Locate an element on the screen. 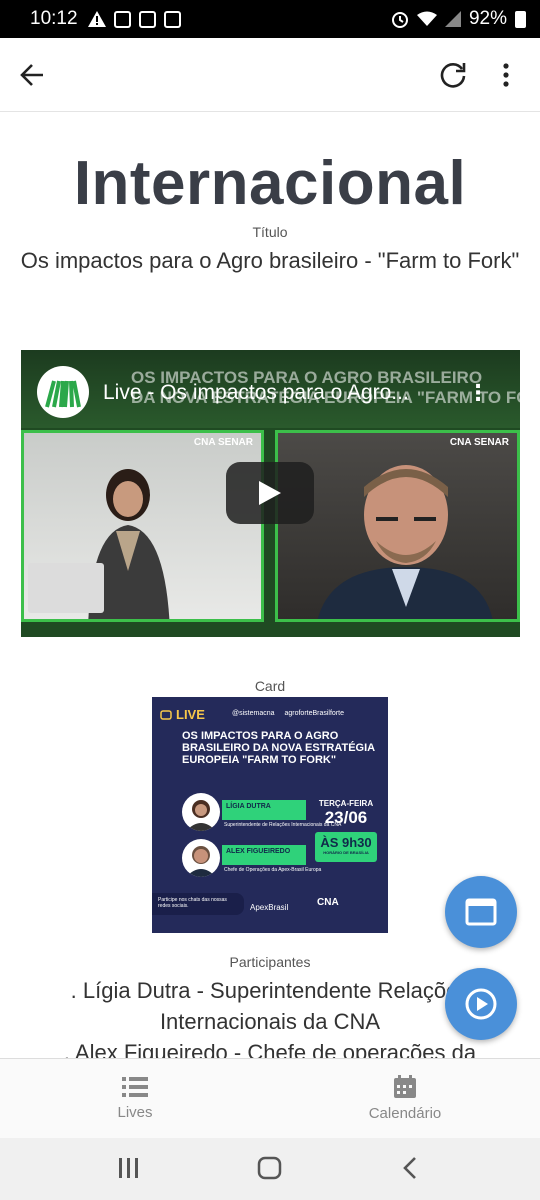  event-weekday: TERÇA-FEIRA is located at coordinates (346, 803).